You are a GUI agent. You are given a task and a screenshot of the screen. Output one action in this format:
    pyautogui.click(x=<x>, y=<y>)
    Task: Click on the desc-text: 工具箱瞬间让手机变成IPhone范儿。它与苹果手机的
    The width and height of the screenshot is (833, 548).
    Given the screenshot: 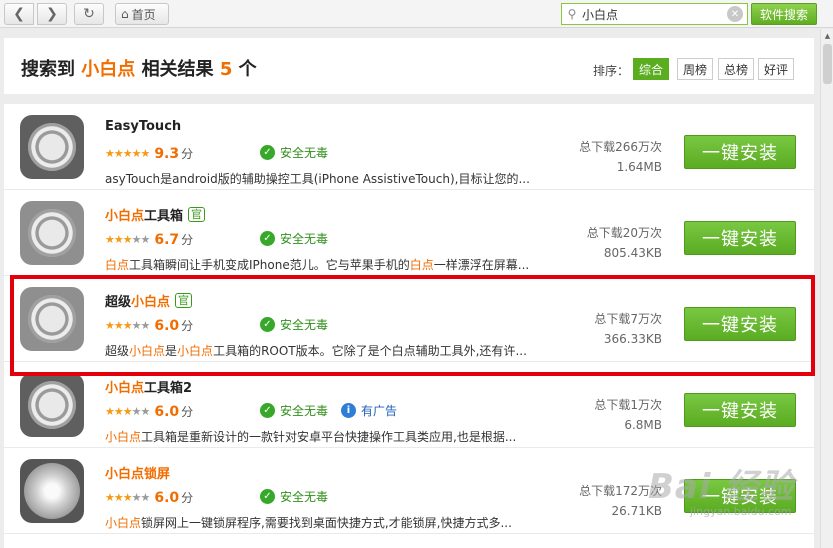 What is the action you would take?
    pyautogui.click(x=269, y=265)
    